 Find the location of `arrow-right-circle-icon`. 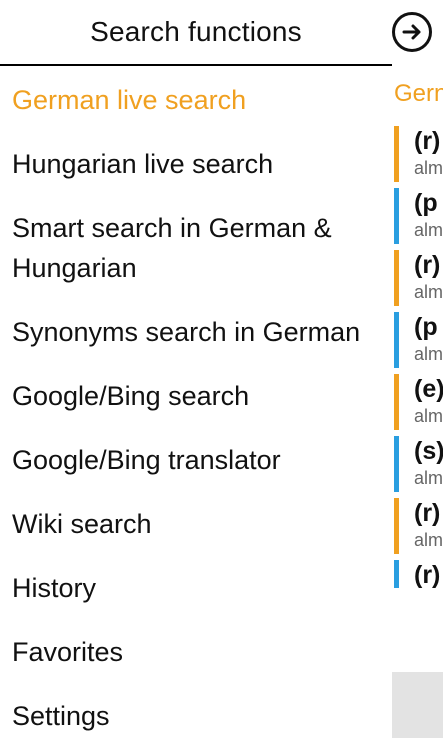

arrow-right-circle-icon is located at coordinates (412, 32).